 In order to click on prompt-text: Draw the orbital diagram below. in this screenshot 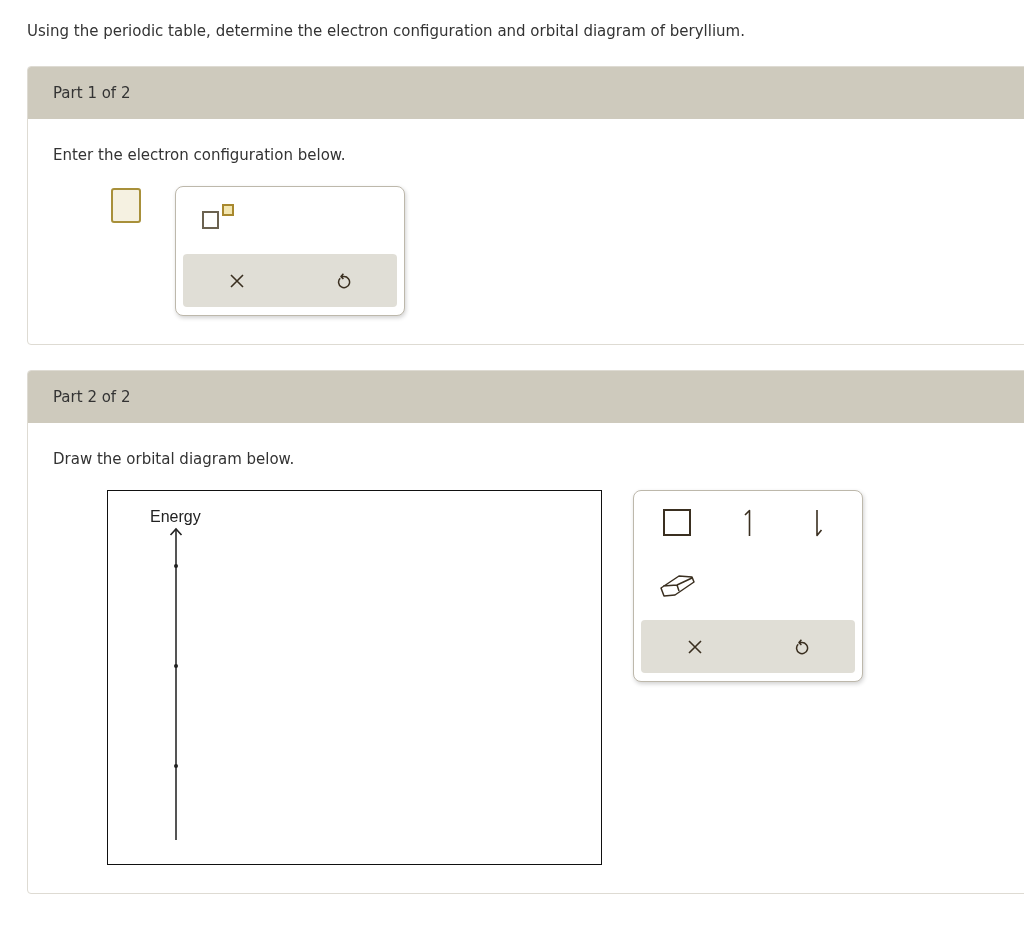, I will do `click(174, 459)`.